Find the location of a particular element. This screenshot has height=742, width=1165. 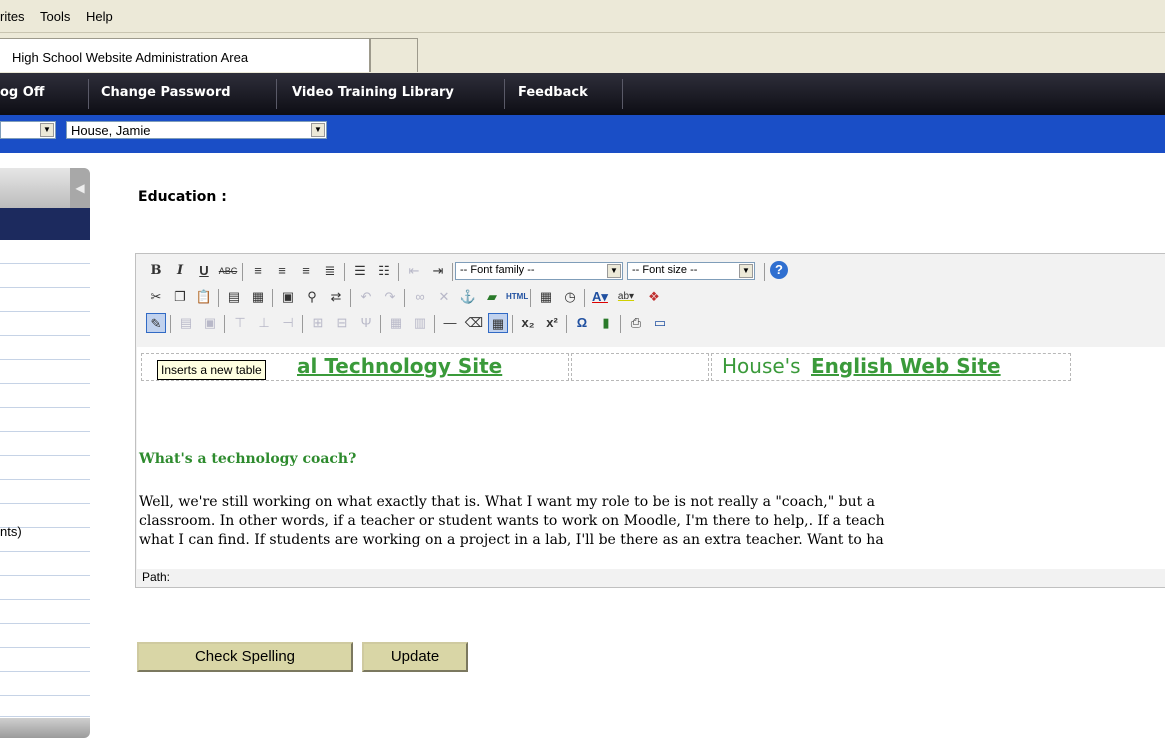

copy-icon: ❐ is located at coordinates (180, 297).